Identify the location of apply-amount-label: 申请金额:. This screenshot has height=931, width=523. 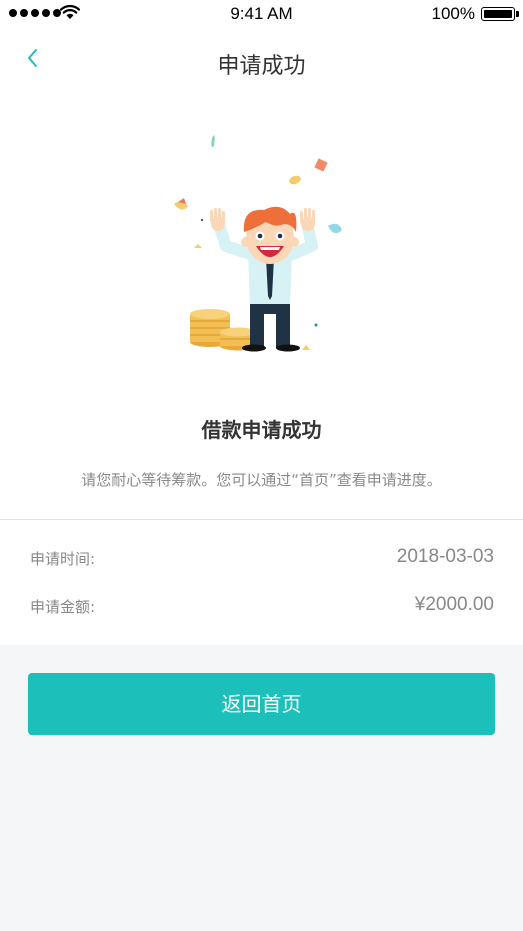
(63, 607).